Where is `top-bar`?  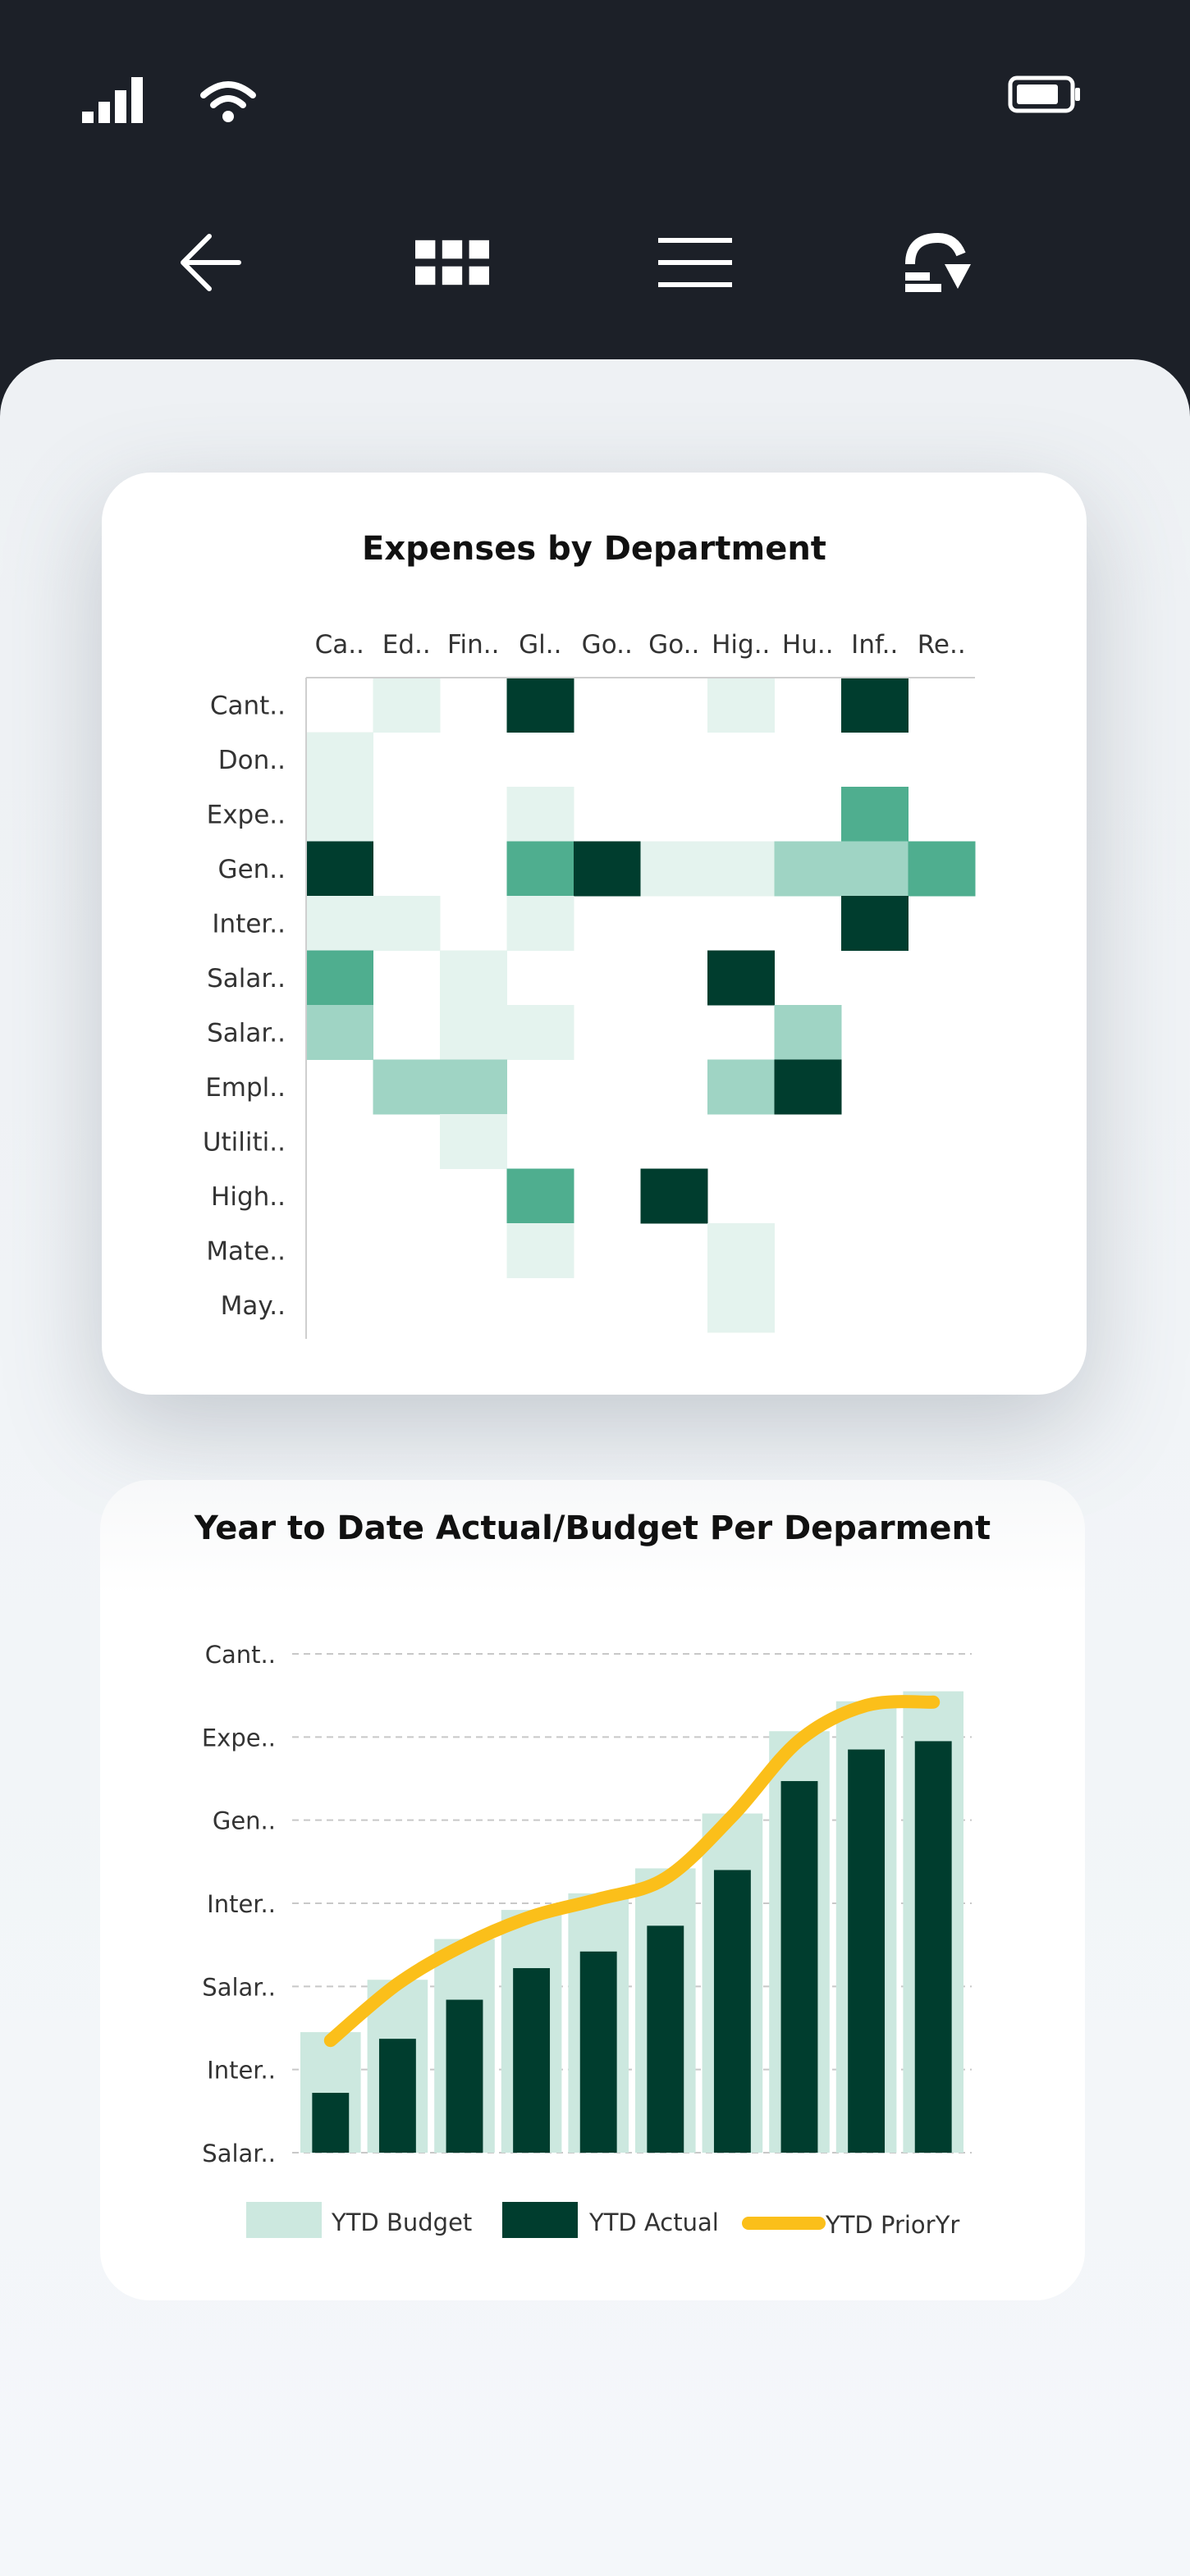 top-bar is located at coordinates (595, 181).